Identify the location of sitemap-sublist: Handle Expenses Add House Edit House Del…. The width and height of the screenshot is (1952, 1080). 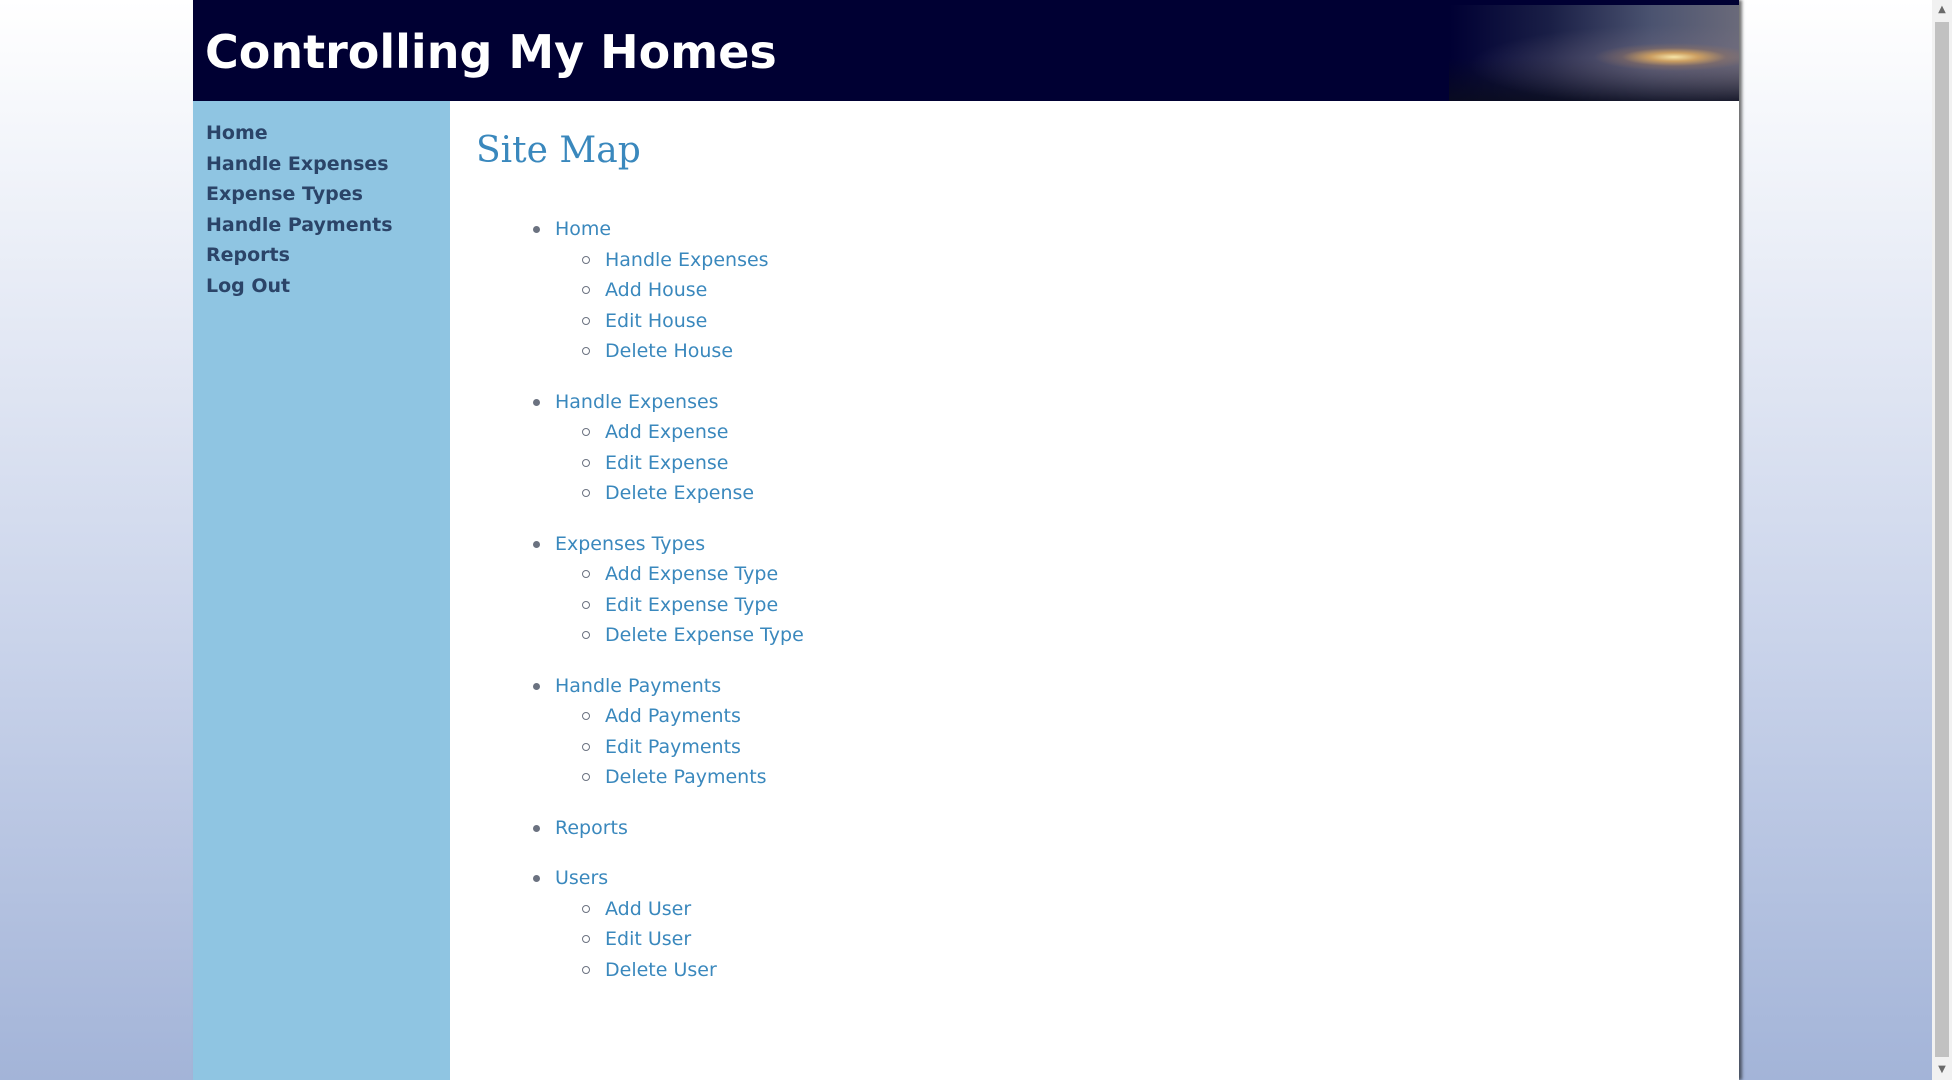
(627, 306).